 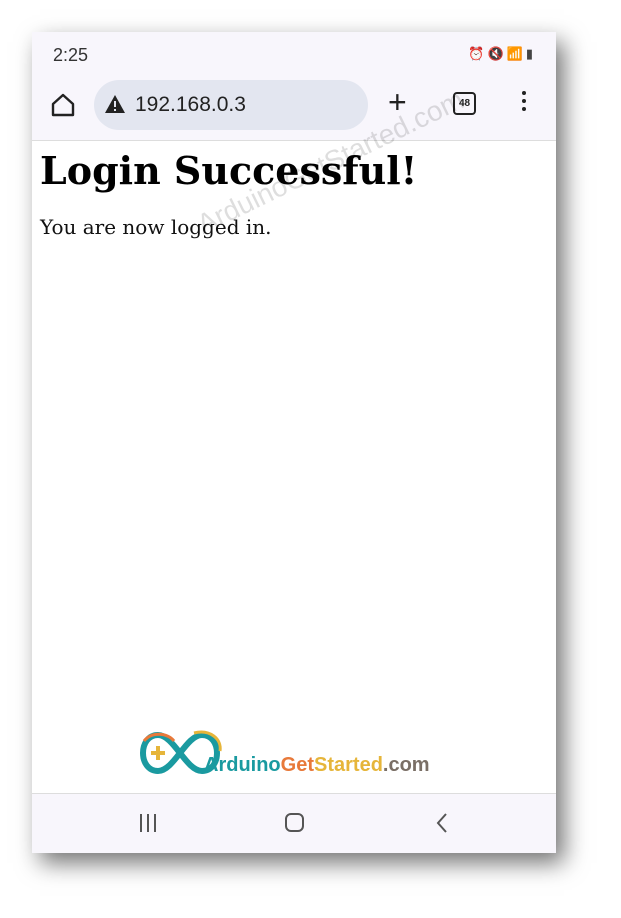 I want to click on recent-apps-button, so click(x=148, y=823).